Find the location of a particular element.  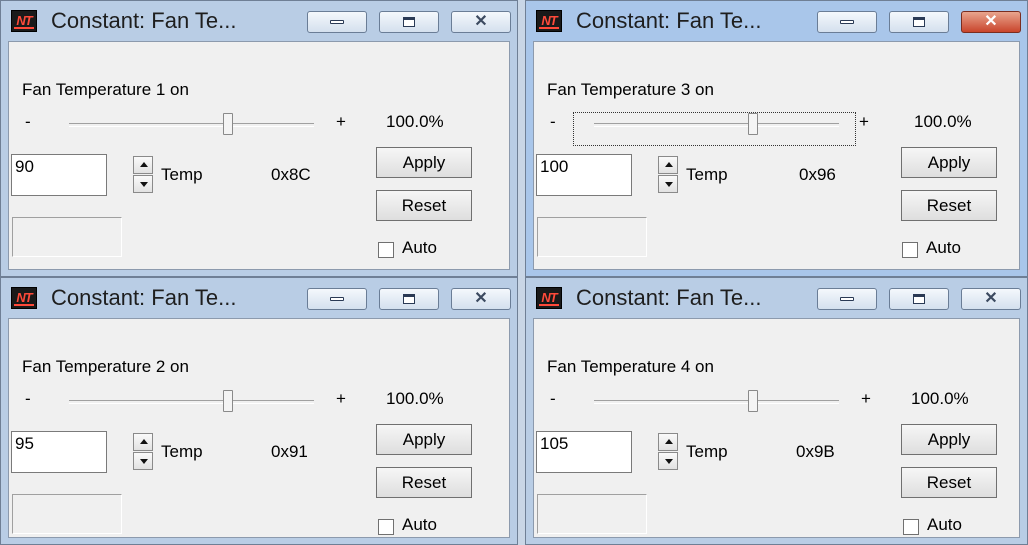

fan-temperature-label: Fan Temperature 4 on is located at coordinates (630, 366).